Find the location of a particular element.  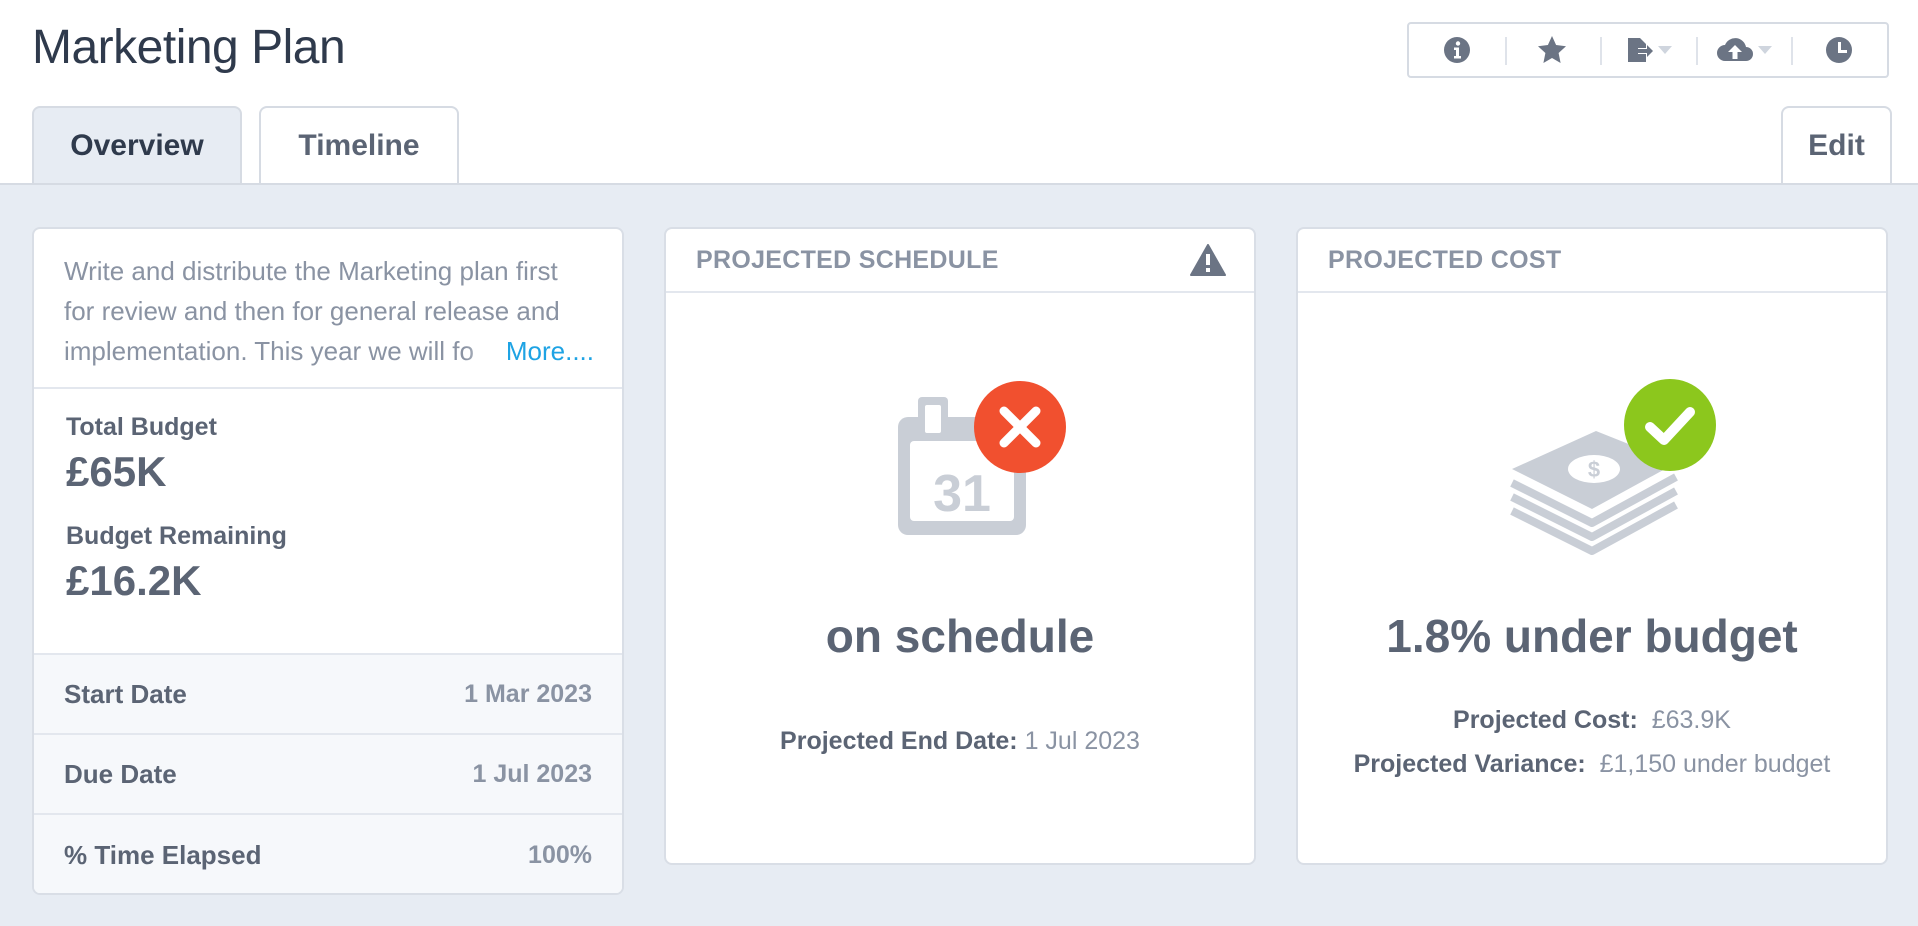

due-date-row: Due Date 1 Jul 2023 is located at coordinates (328, 775).